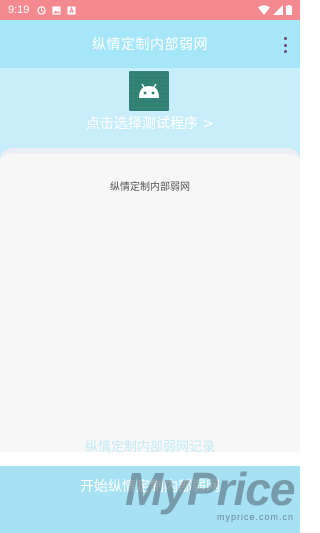  What do you see at coordinates (150, 499) in the screenshot?
I see `start-button: 开始纵情定制内部弱网` at bounding box center [150, 499].